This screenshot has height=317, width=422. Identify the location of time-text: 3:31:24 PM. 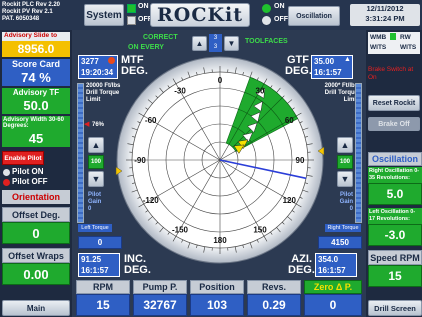
(385, 18).